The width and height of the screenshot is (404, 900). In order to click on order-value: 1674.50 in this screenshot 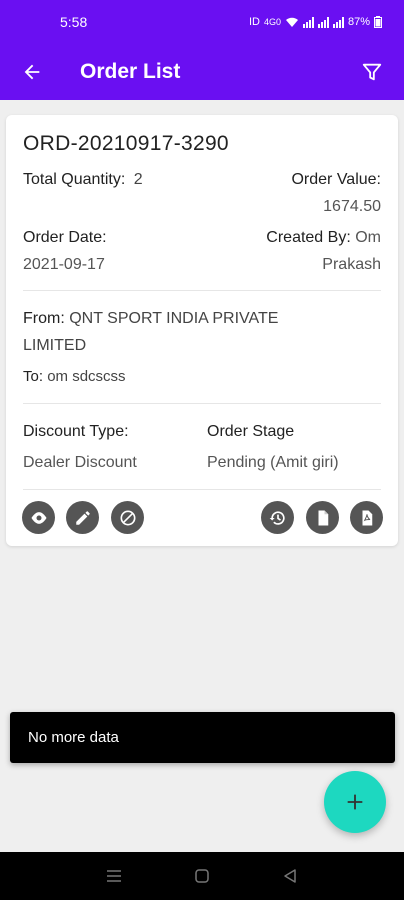, I will do `click(352, 206)`.